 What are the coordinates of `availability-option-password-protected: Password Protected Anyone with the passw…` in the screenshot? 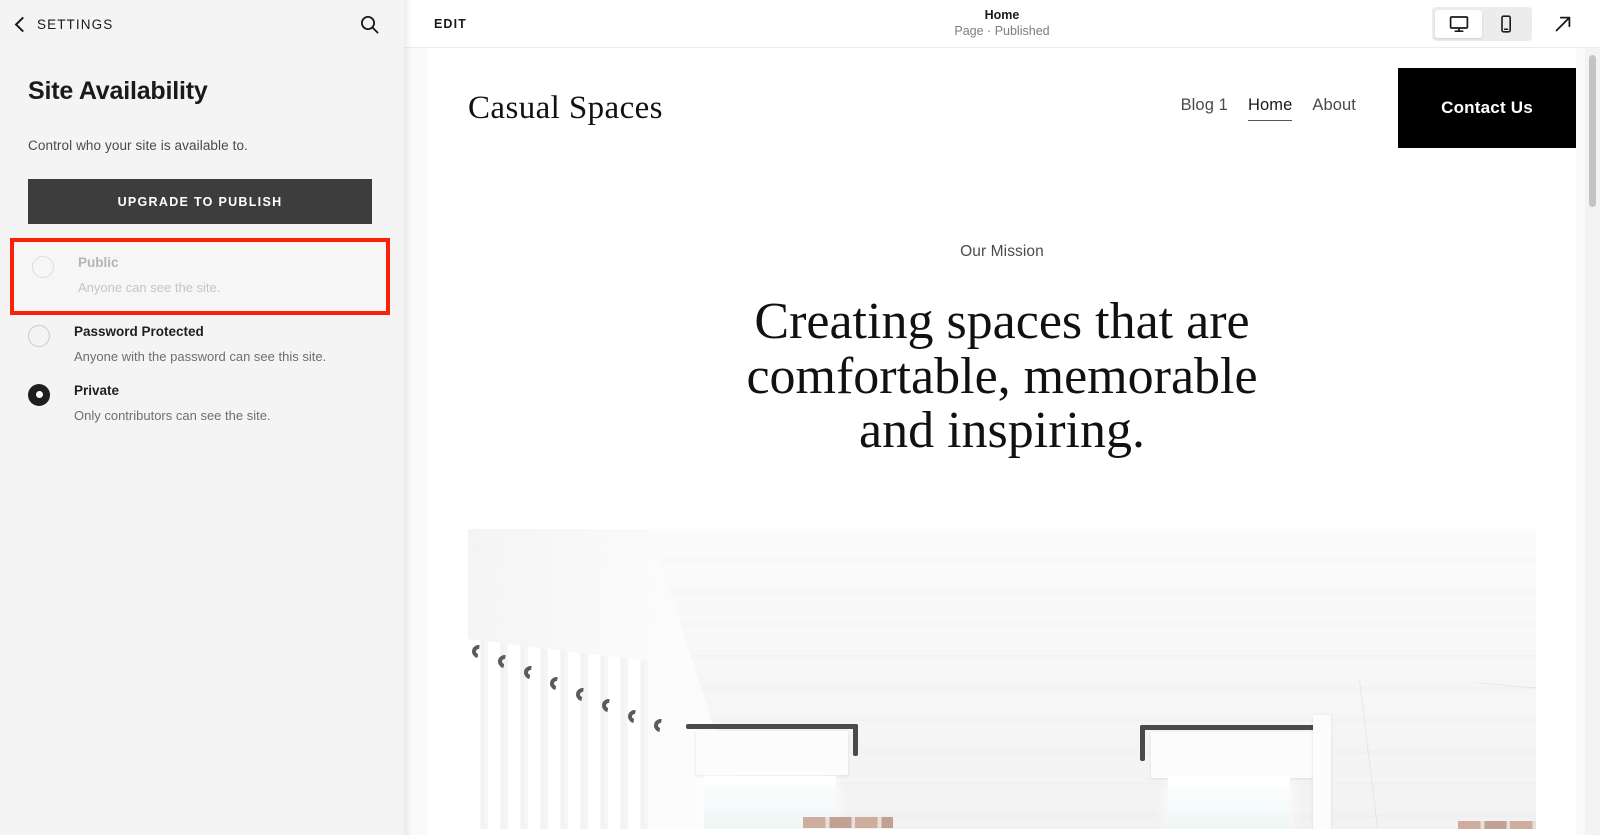 It's located at (202, 344).